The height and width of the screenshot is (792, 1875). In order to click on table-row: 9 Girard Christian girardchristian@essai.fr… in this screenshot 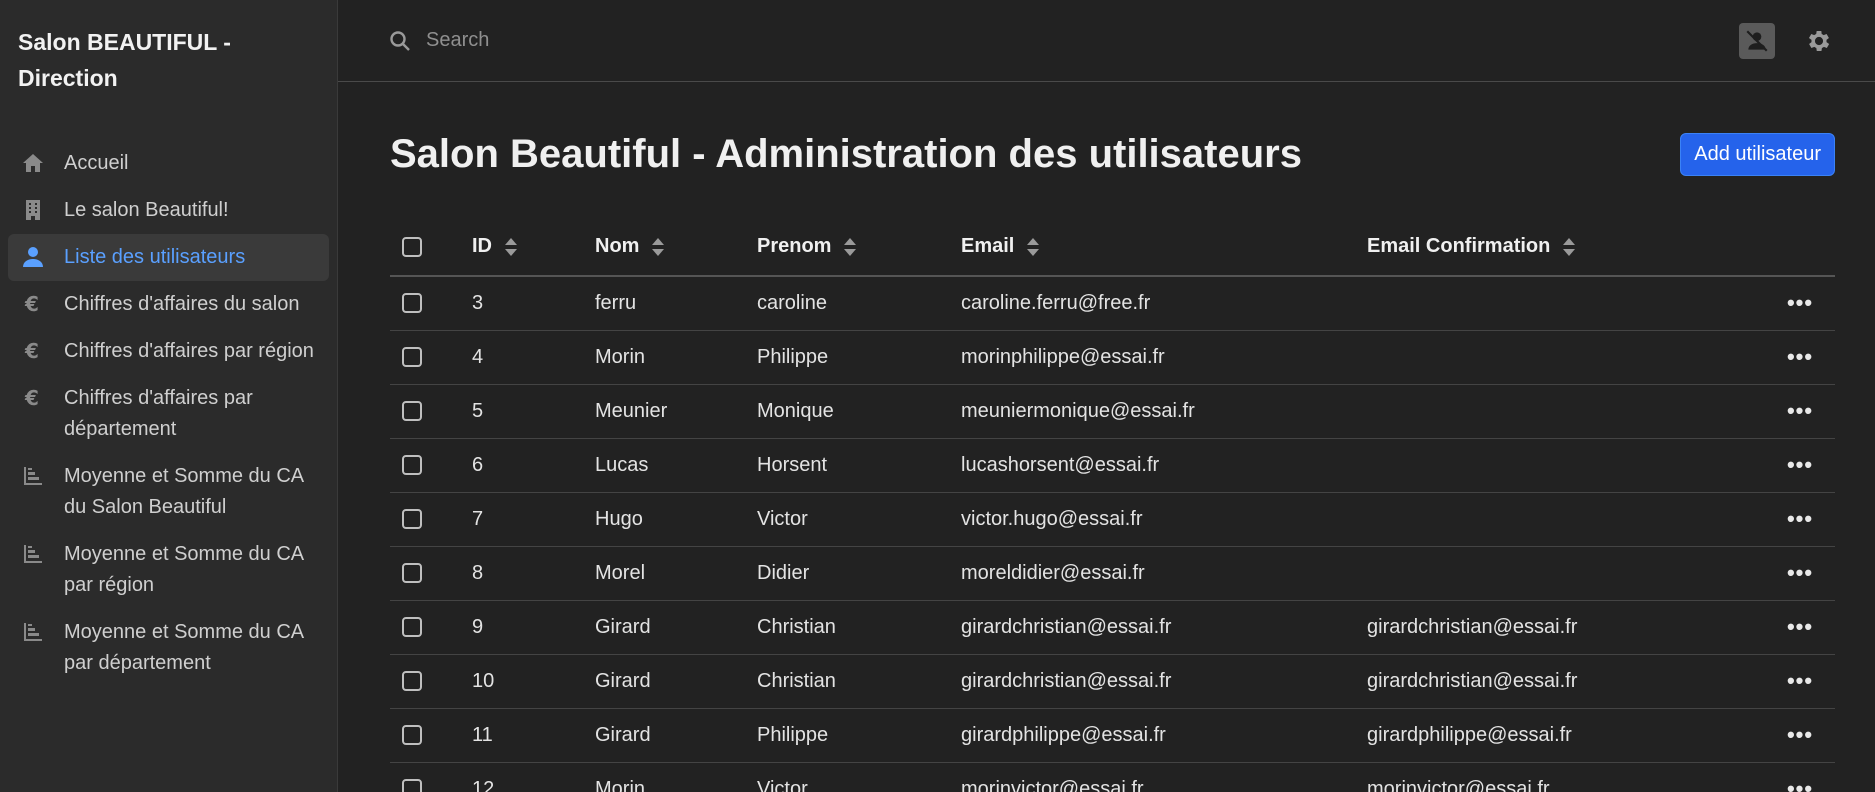, I will do `click(1112, 627)`.